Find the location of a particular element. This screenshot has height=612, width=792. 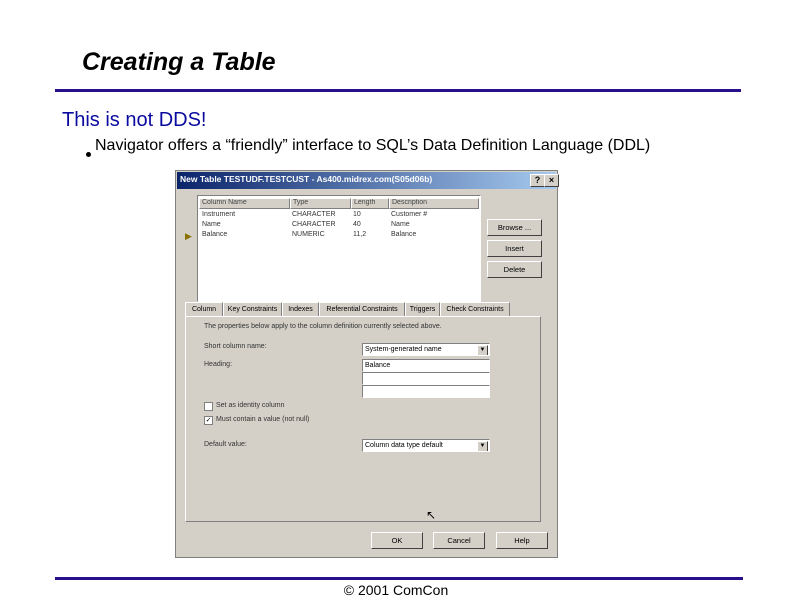

bullet-icon is located at coordinates (88, 154).